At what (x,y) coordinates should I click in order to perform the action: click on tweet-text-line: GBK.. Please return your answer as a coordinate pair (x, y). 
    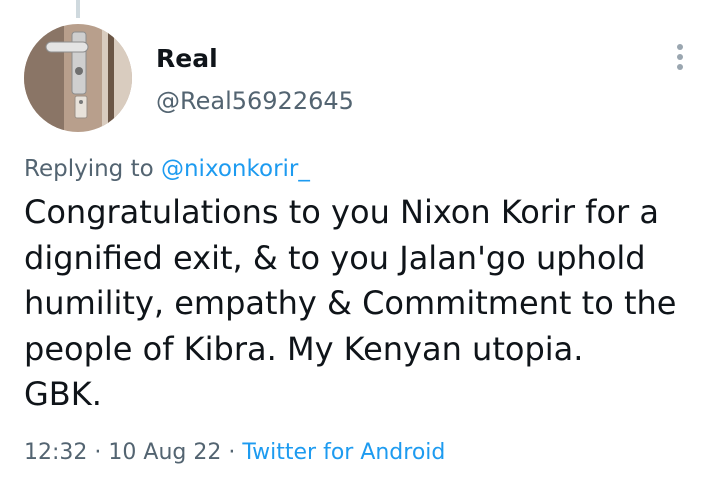
    Looking at the image, I should click on (63, 394).